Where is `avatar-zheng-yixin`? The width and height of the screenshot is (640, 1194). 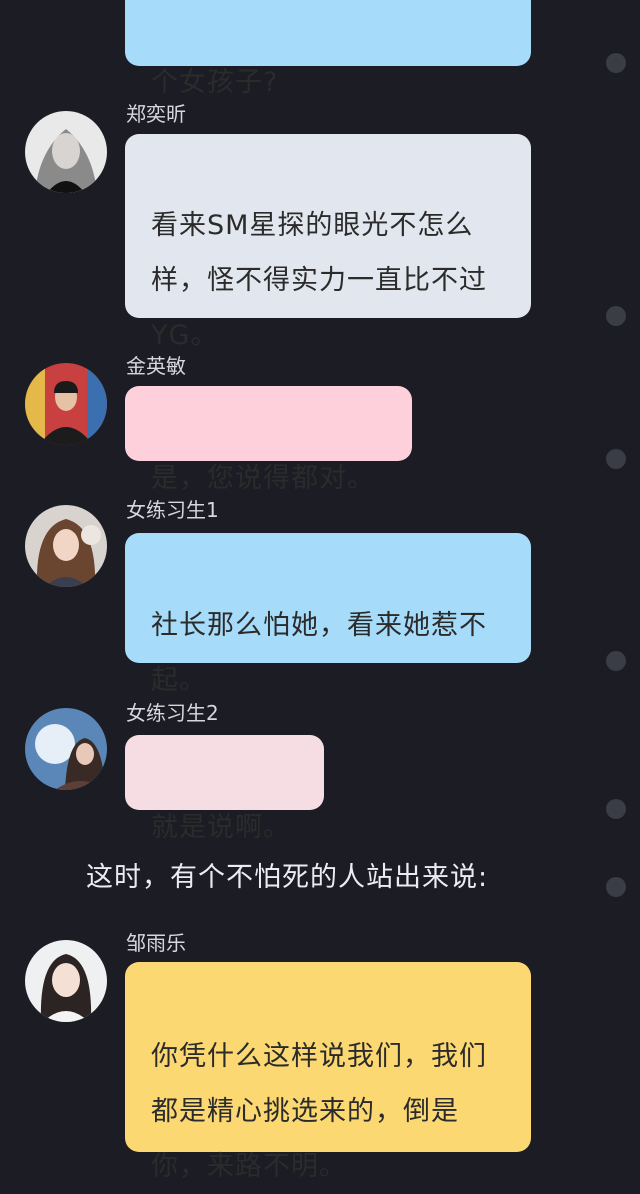
avatar-zheng-yixin is located at coordinates (66, 152).